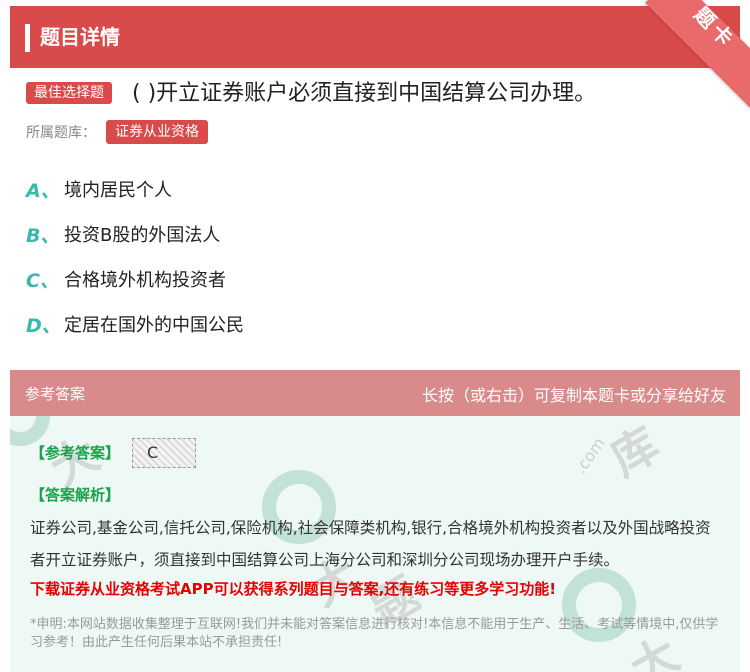 This screenshot has height=672, width=750. Describe the element at coordinates (145, 280) in the screenshot. I see `option-text: 合格境外机构投资者` at that location.